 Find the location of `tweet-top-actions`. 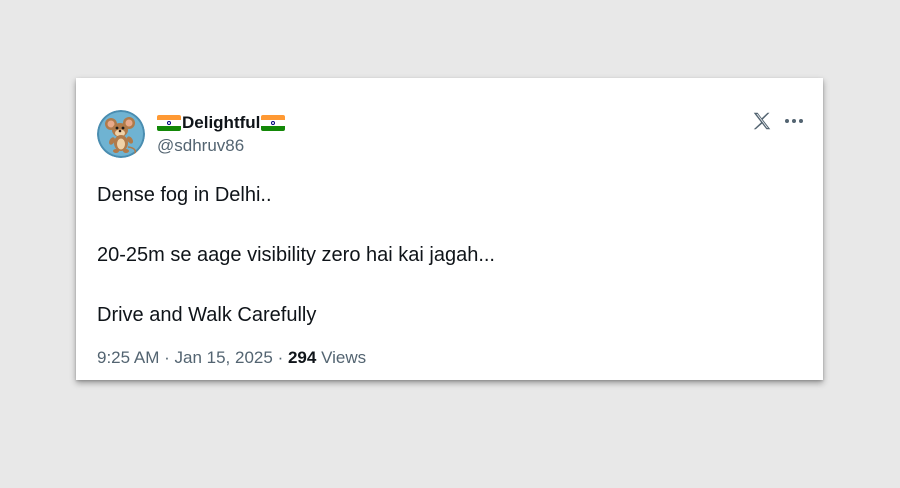

tweet-top-actions is located at coordinates (778, 121).